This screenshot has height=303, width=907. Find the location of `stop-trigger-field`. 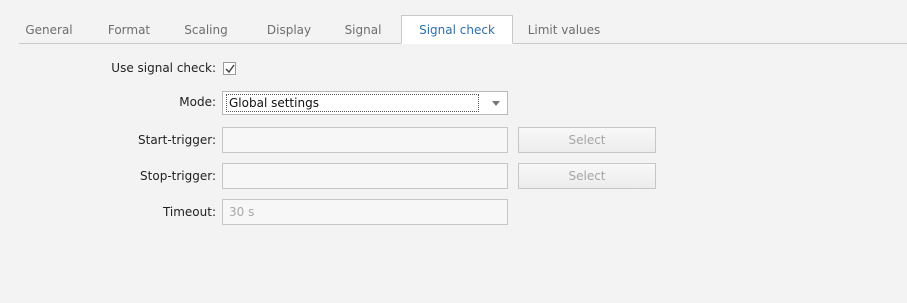

stop-trigger-field is located at coordinates (365, 176).